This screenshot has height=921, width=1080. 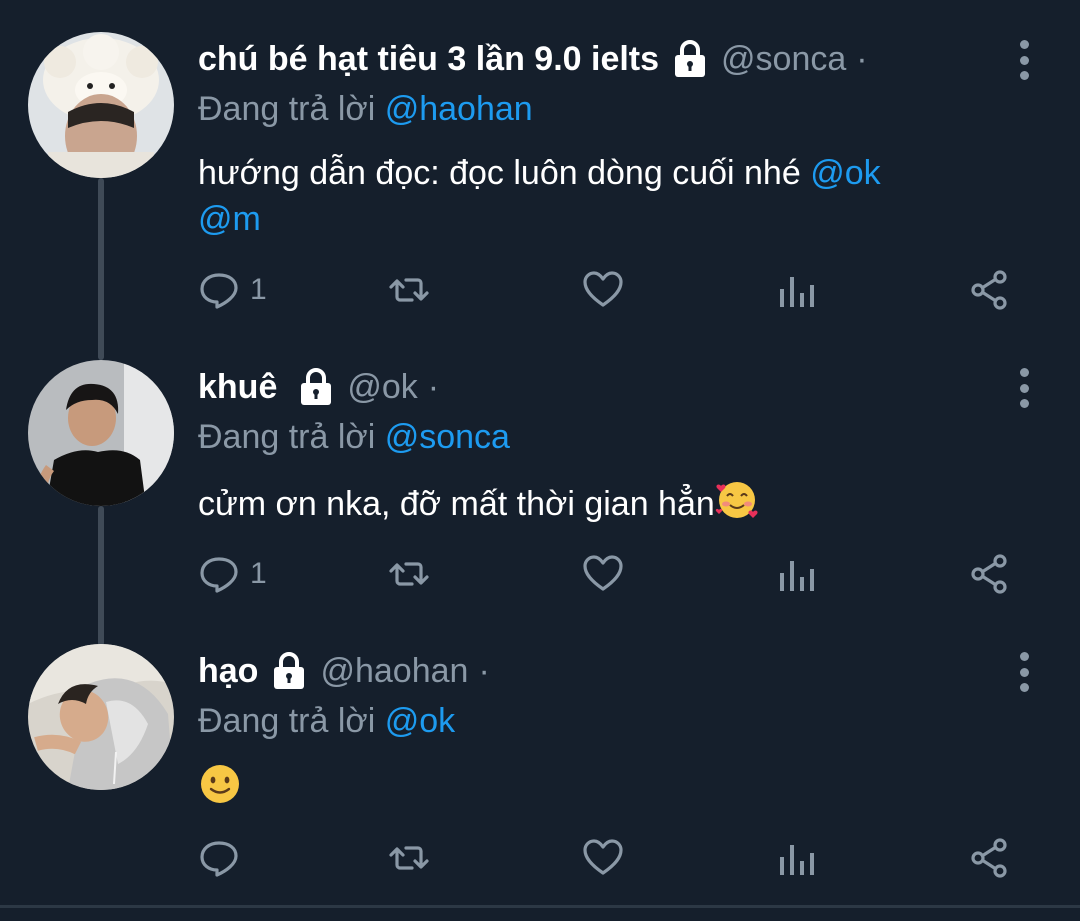 What do you see at coordinates (499, 173) in the screenshot?
I see `tweet-body: hướng dẫn đọc: đọc luôn dòng cuối nhé` at bounding box center [499, 173].